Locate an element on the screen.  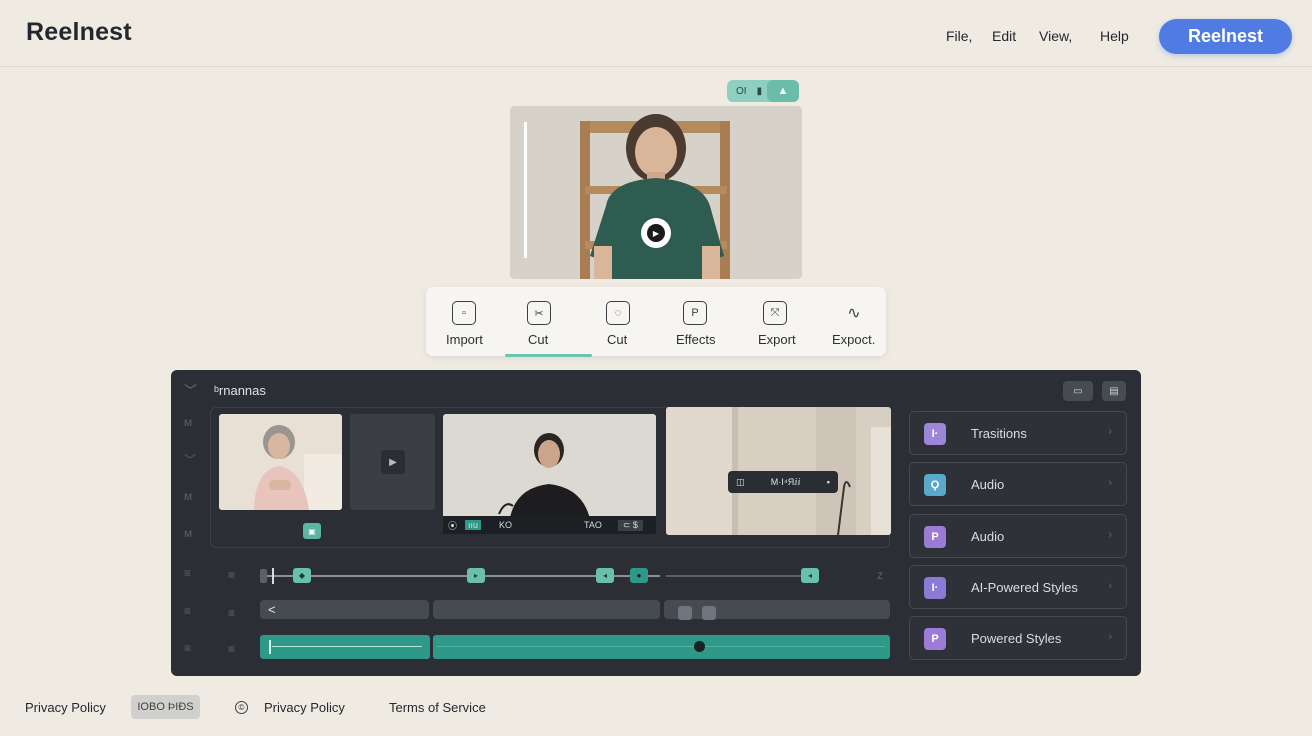
wave-icon: ∿ is located at coordinates (854, 313).